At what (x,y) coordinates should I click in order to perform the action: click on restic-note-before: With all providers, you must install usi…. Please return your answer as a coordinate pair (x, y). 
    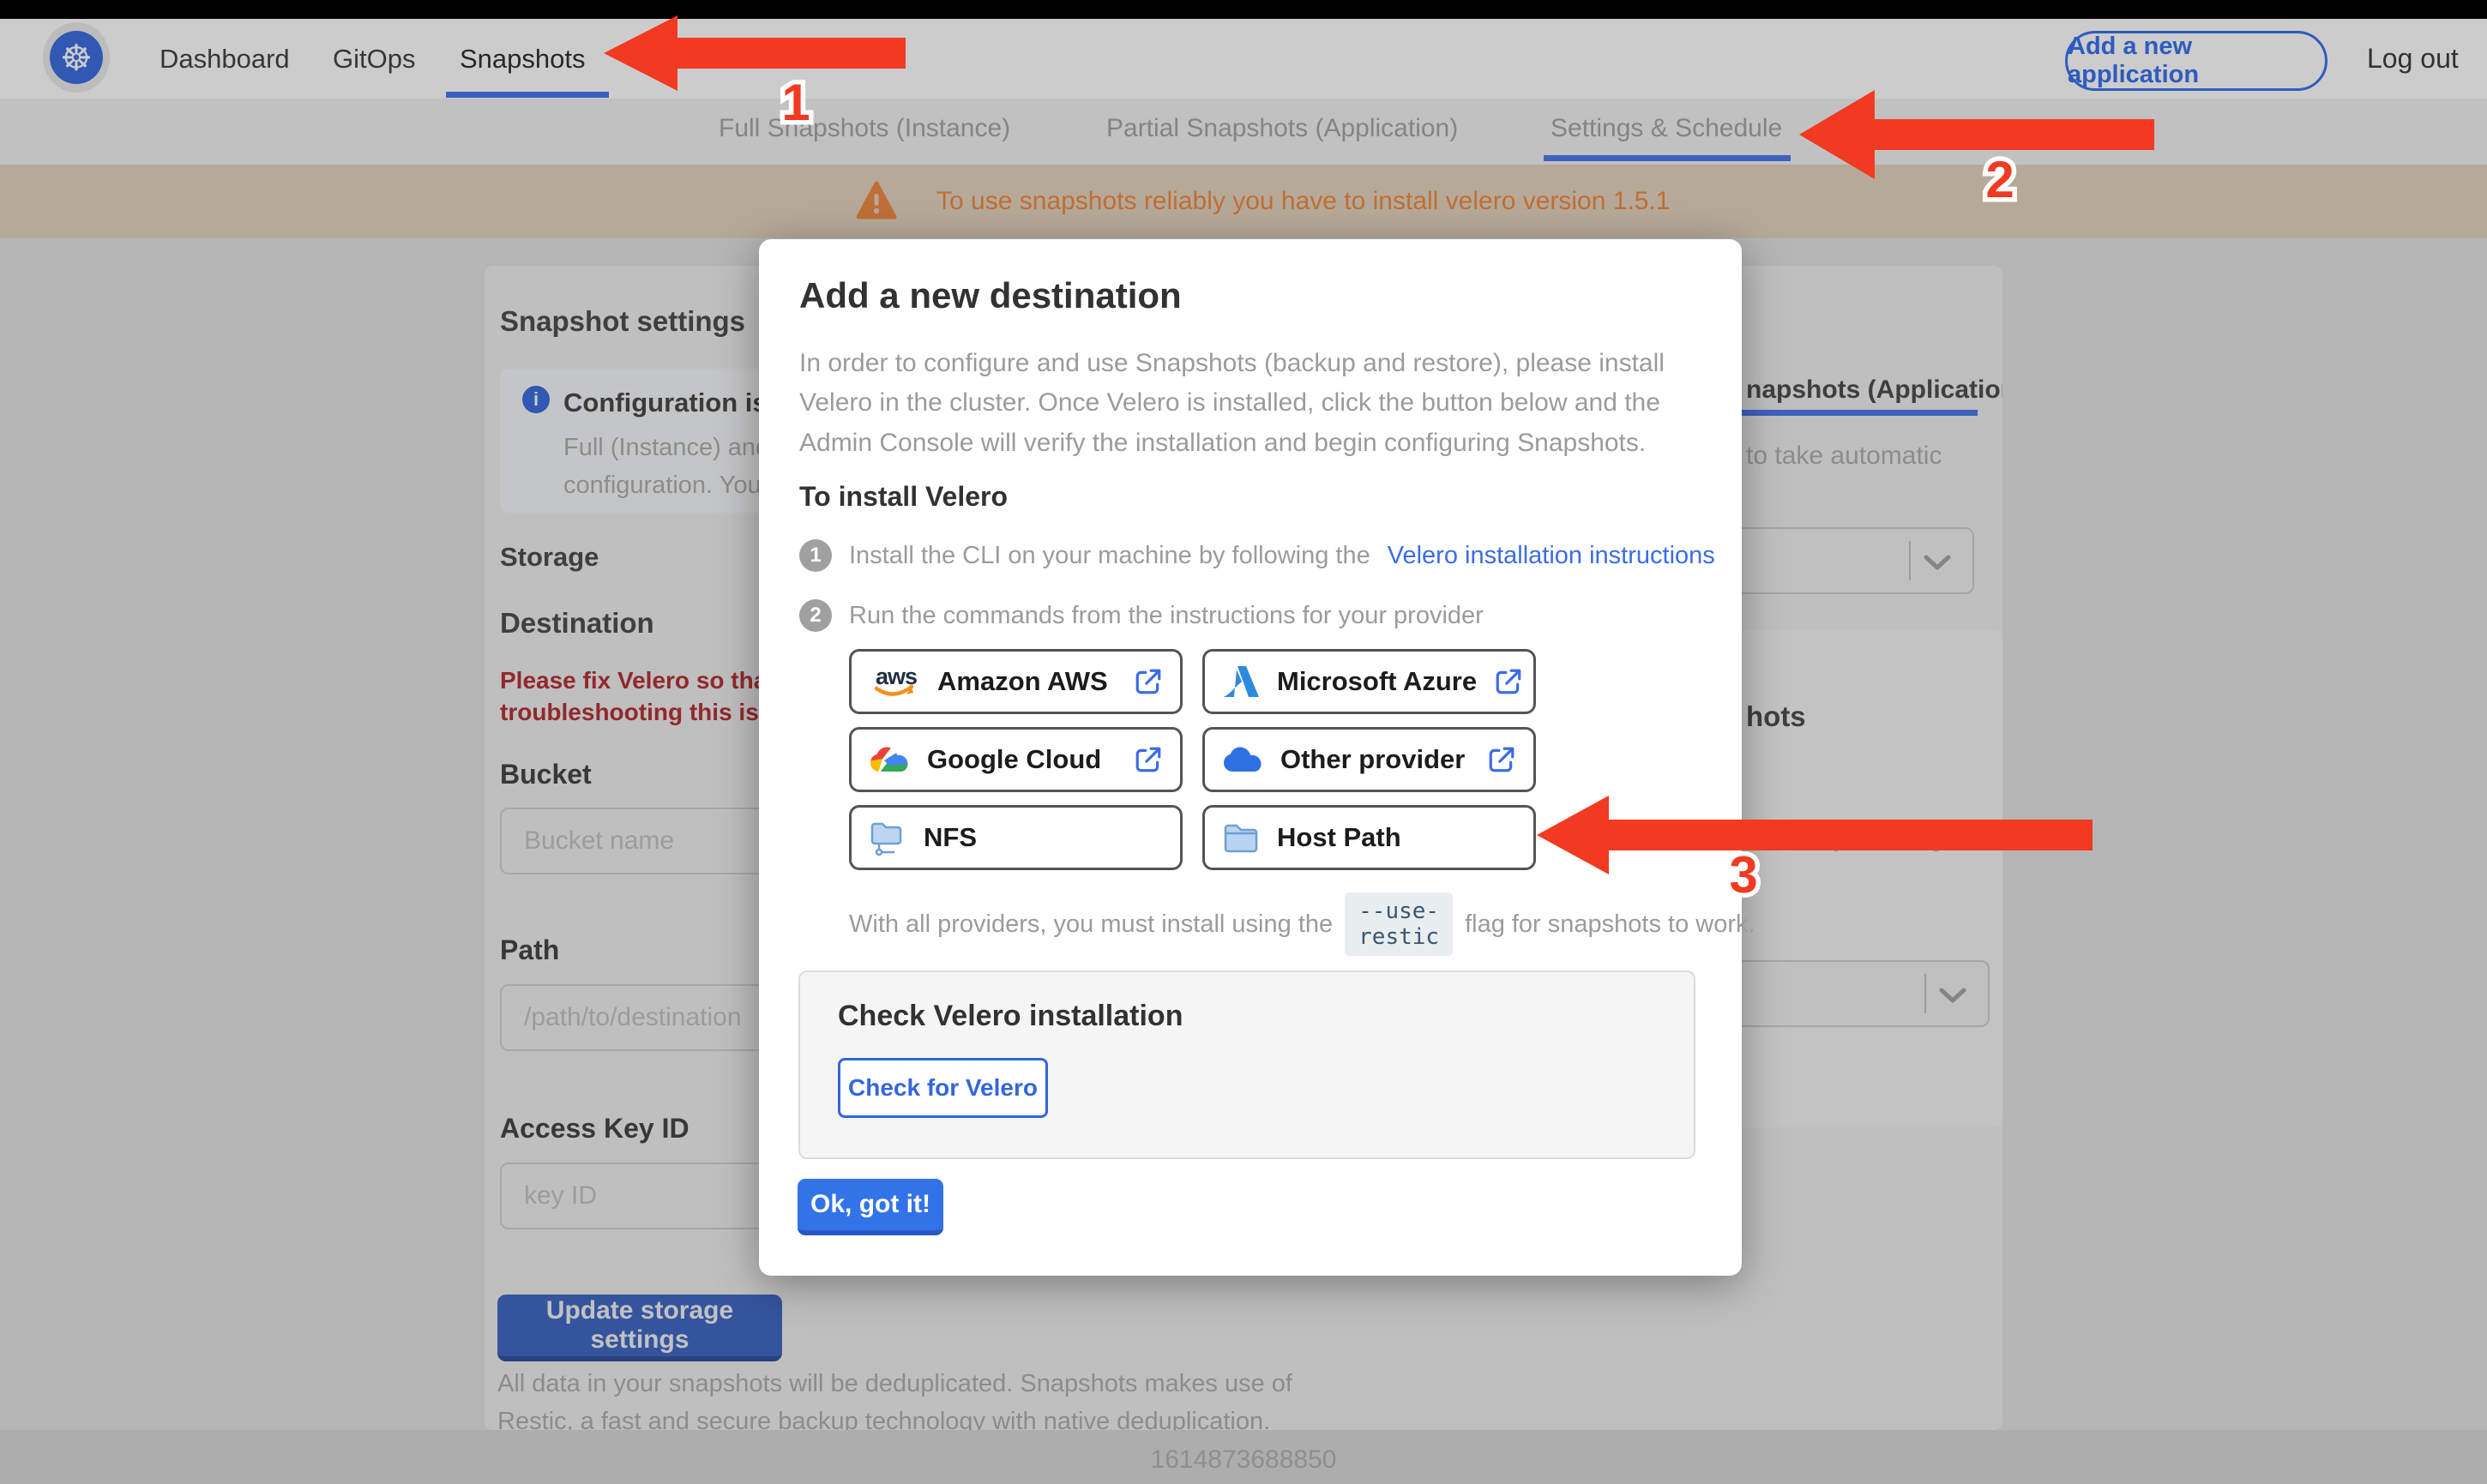
    Looking at the image, I should click on (1091, 924).